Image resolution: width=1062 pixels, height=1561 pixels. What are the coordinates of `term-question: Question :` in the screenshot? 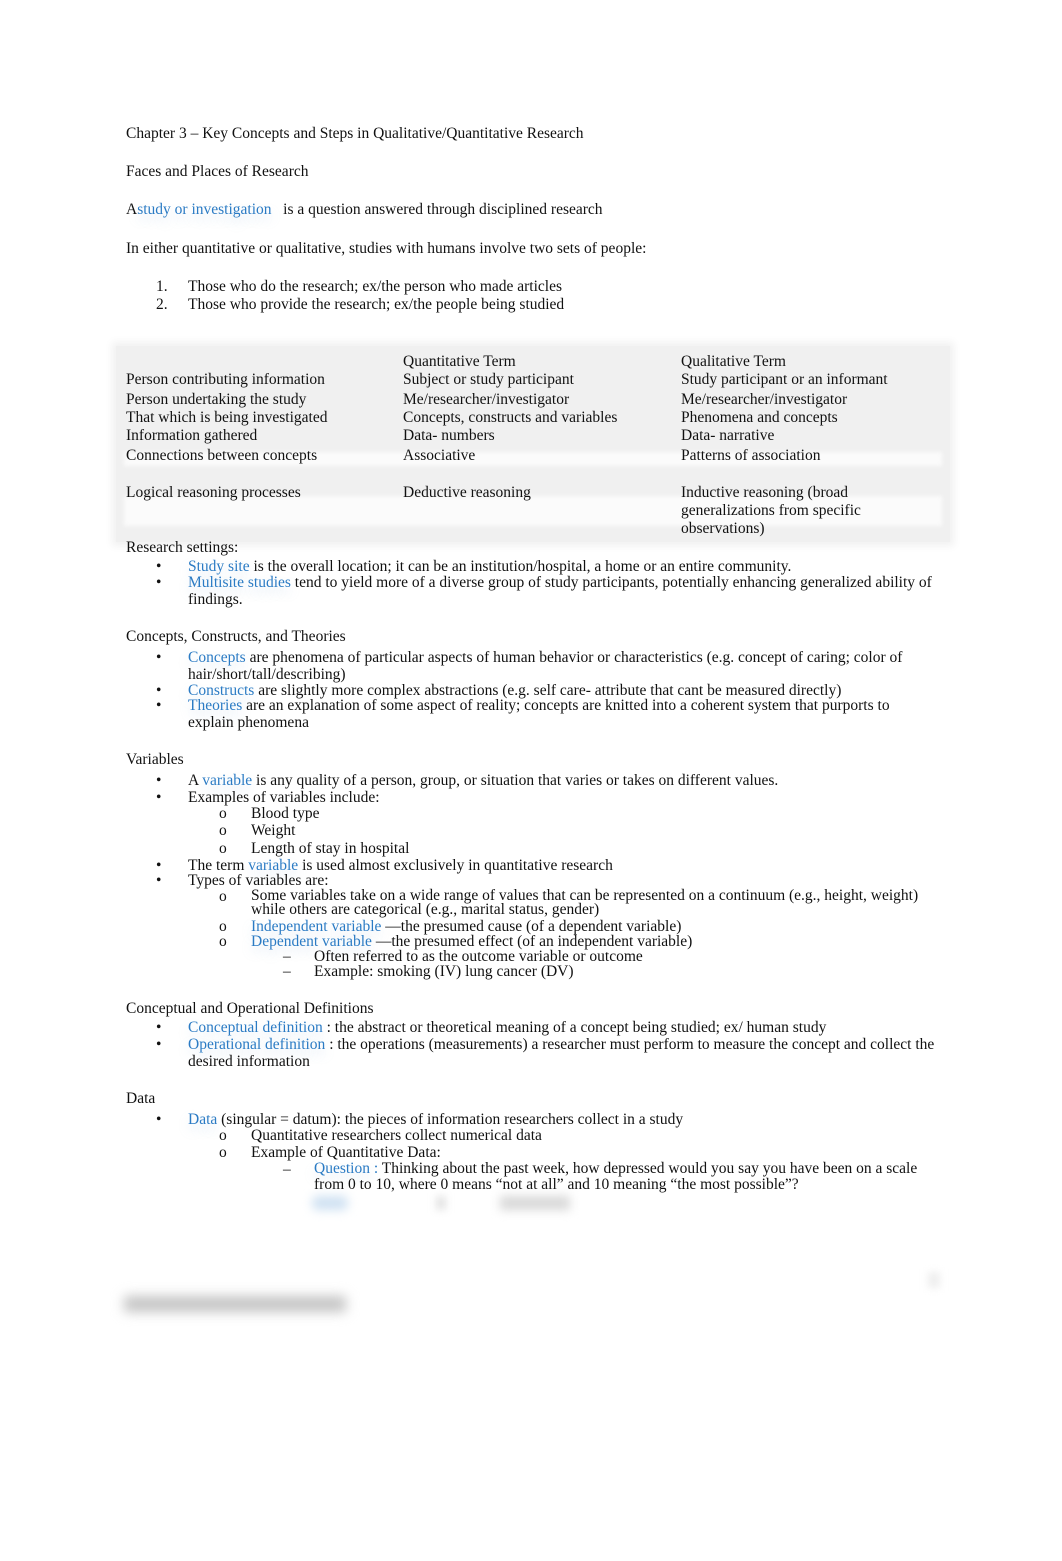 It's located at (346, 1168).